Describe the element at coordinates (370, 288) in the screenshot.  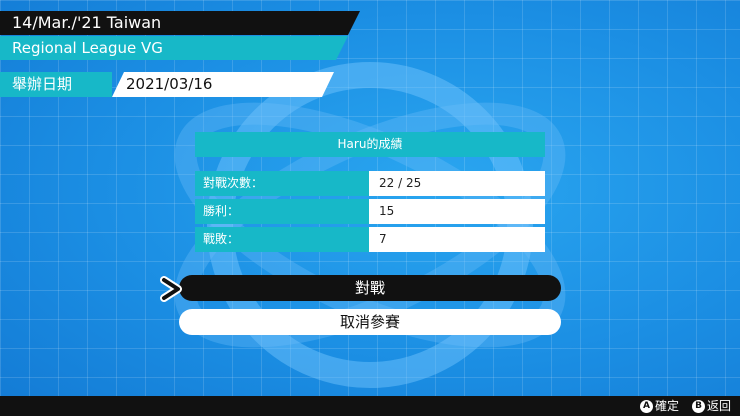
I see `battle-button: 對戰` at that location.